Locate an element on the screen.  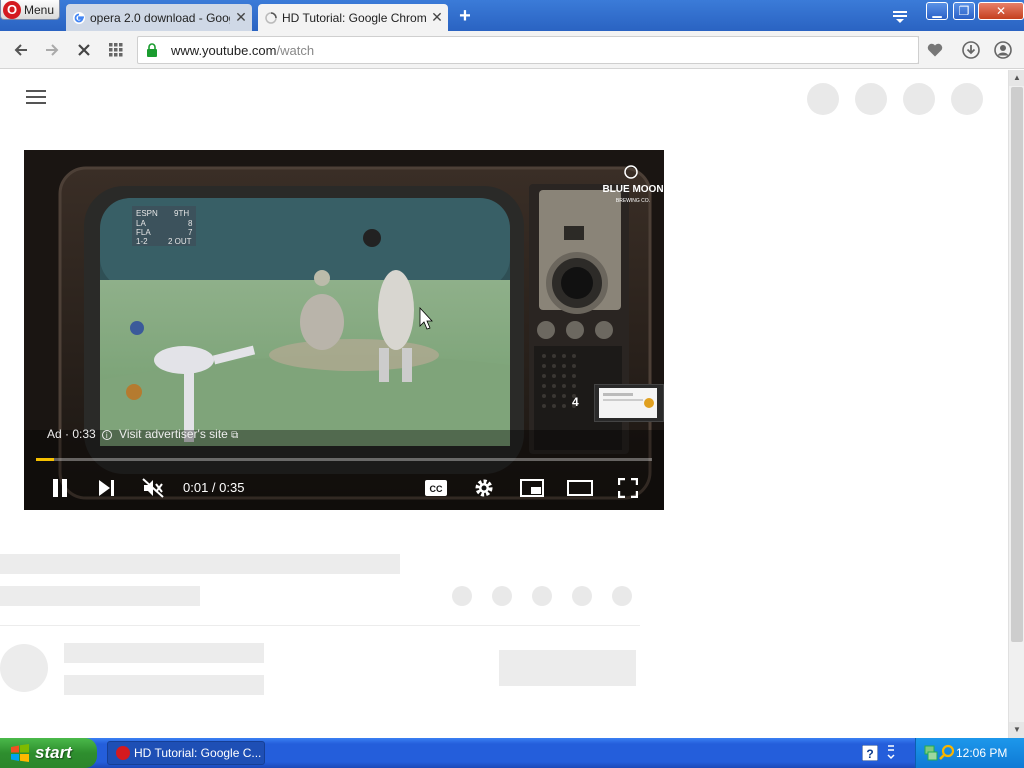
url-path: /watch is located at coordinates (295, 50).